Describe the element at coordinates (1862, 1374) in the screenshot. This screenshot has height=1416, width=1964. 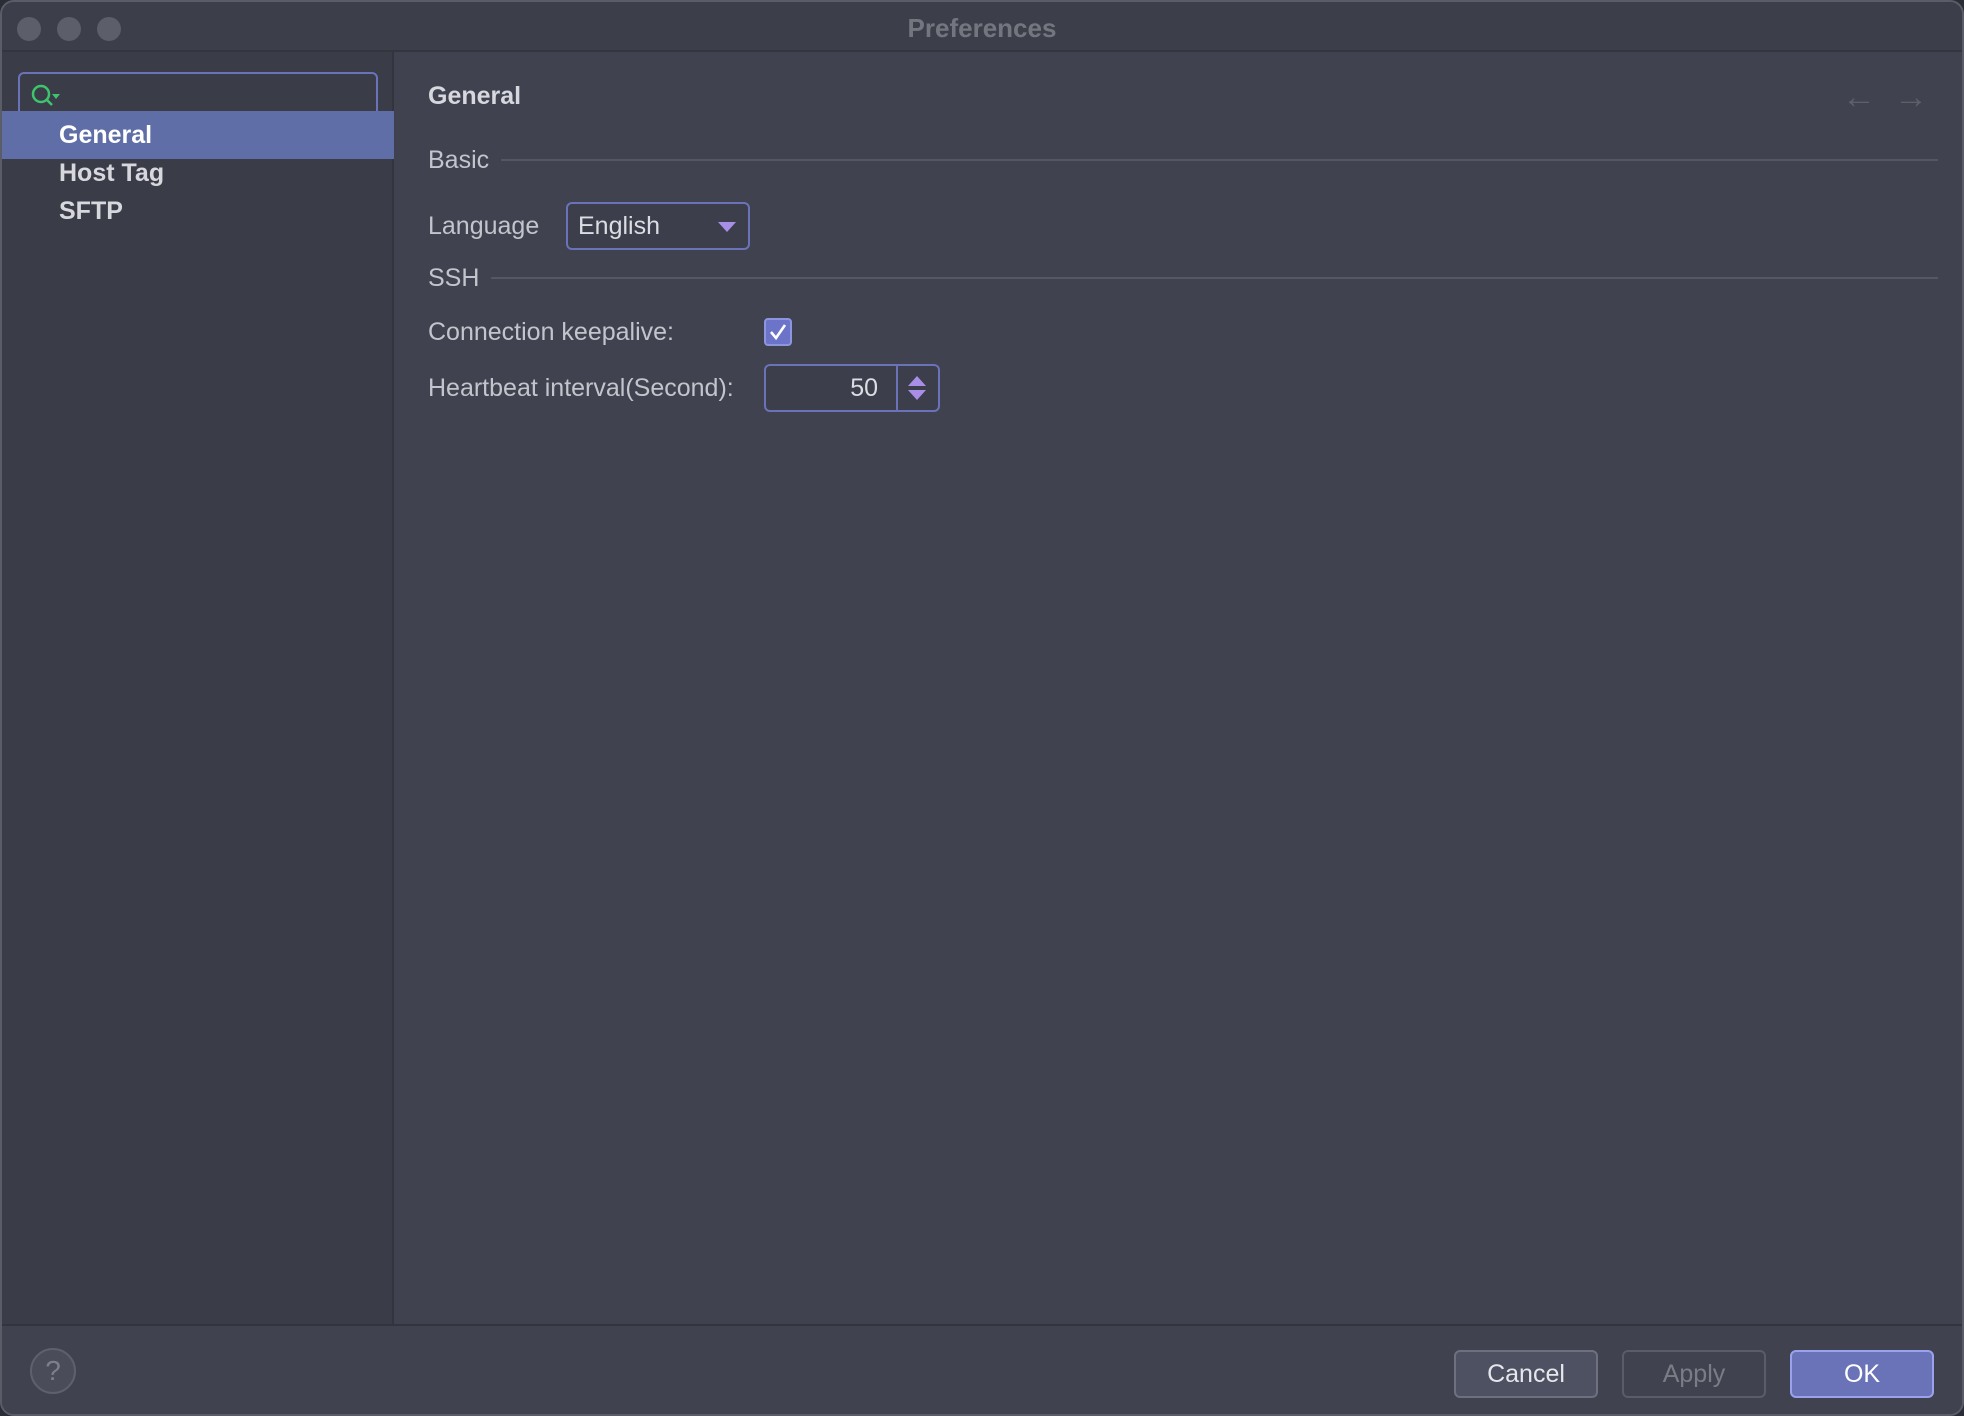
I see `ok-button: OK` at that location.